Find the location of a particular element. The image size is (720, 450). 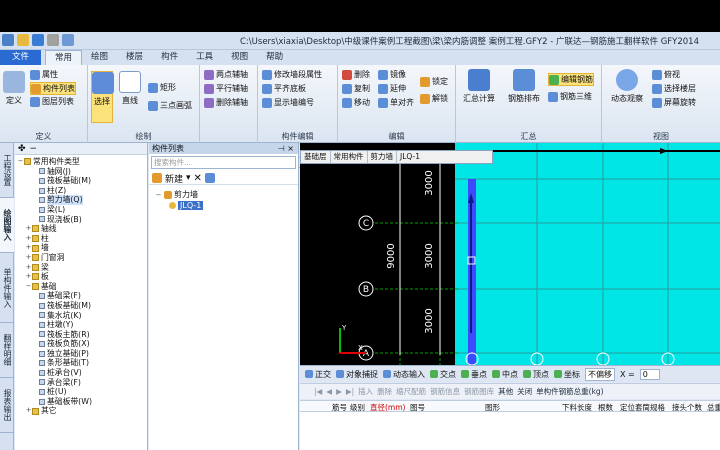

side-tab-detail: 翻样明细 is located at coordinates (7, 350).